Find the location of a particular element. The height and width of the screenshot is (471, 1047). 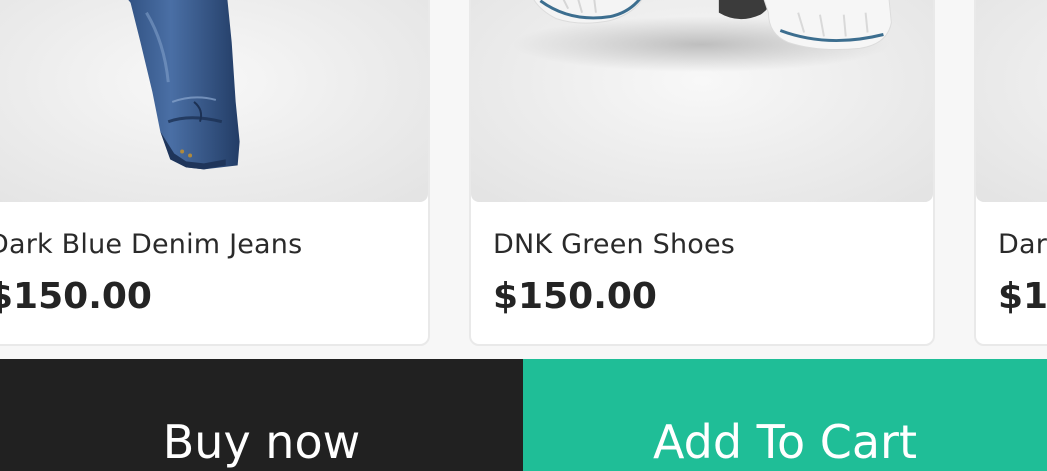

product-card-jeans-next: Dark Blue Denim Jeans $150.00 is located at coordinates (1010, 173).